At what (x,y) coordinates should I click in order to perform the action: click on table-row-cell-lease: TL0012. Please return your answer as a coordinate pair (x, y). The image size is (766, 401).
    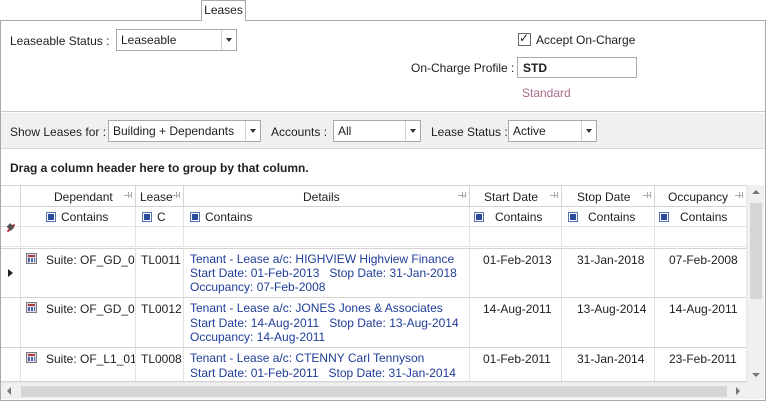
    Looking at the image, I should click on (160, 323).